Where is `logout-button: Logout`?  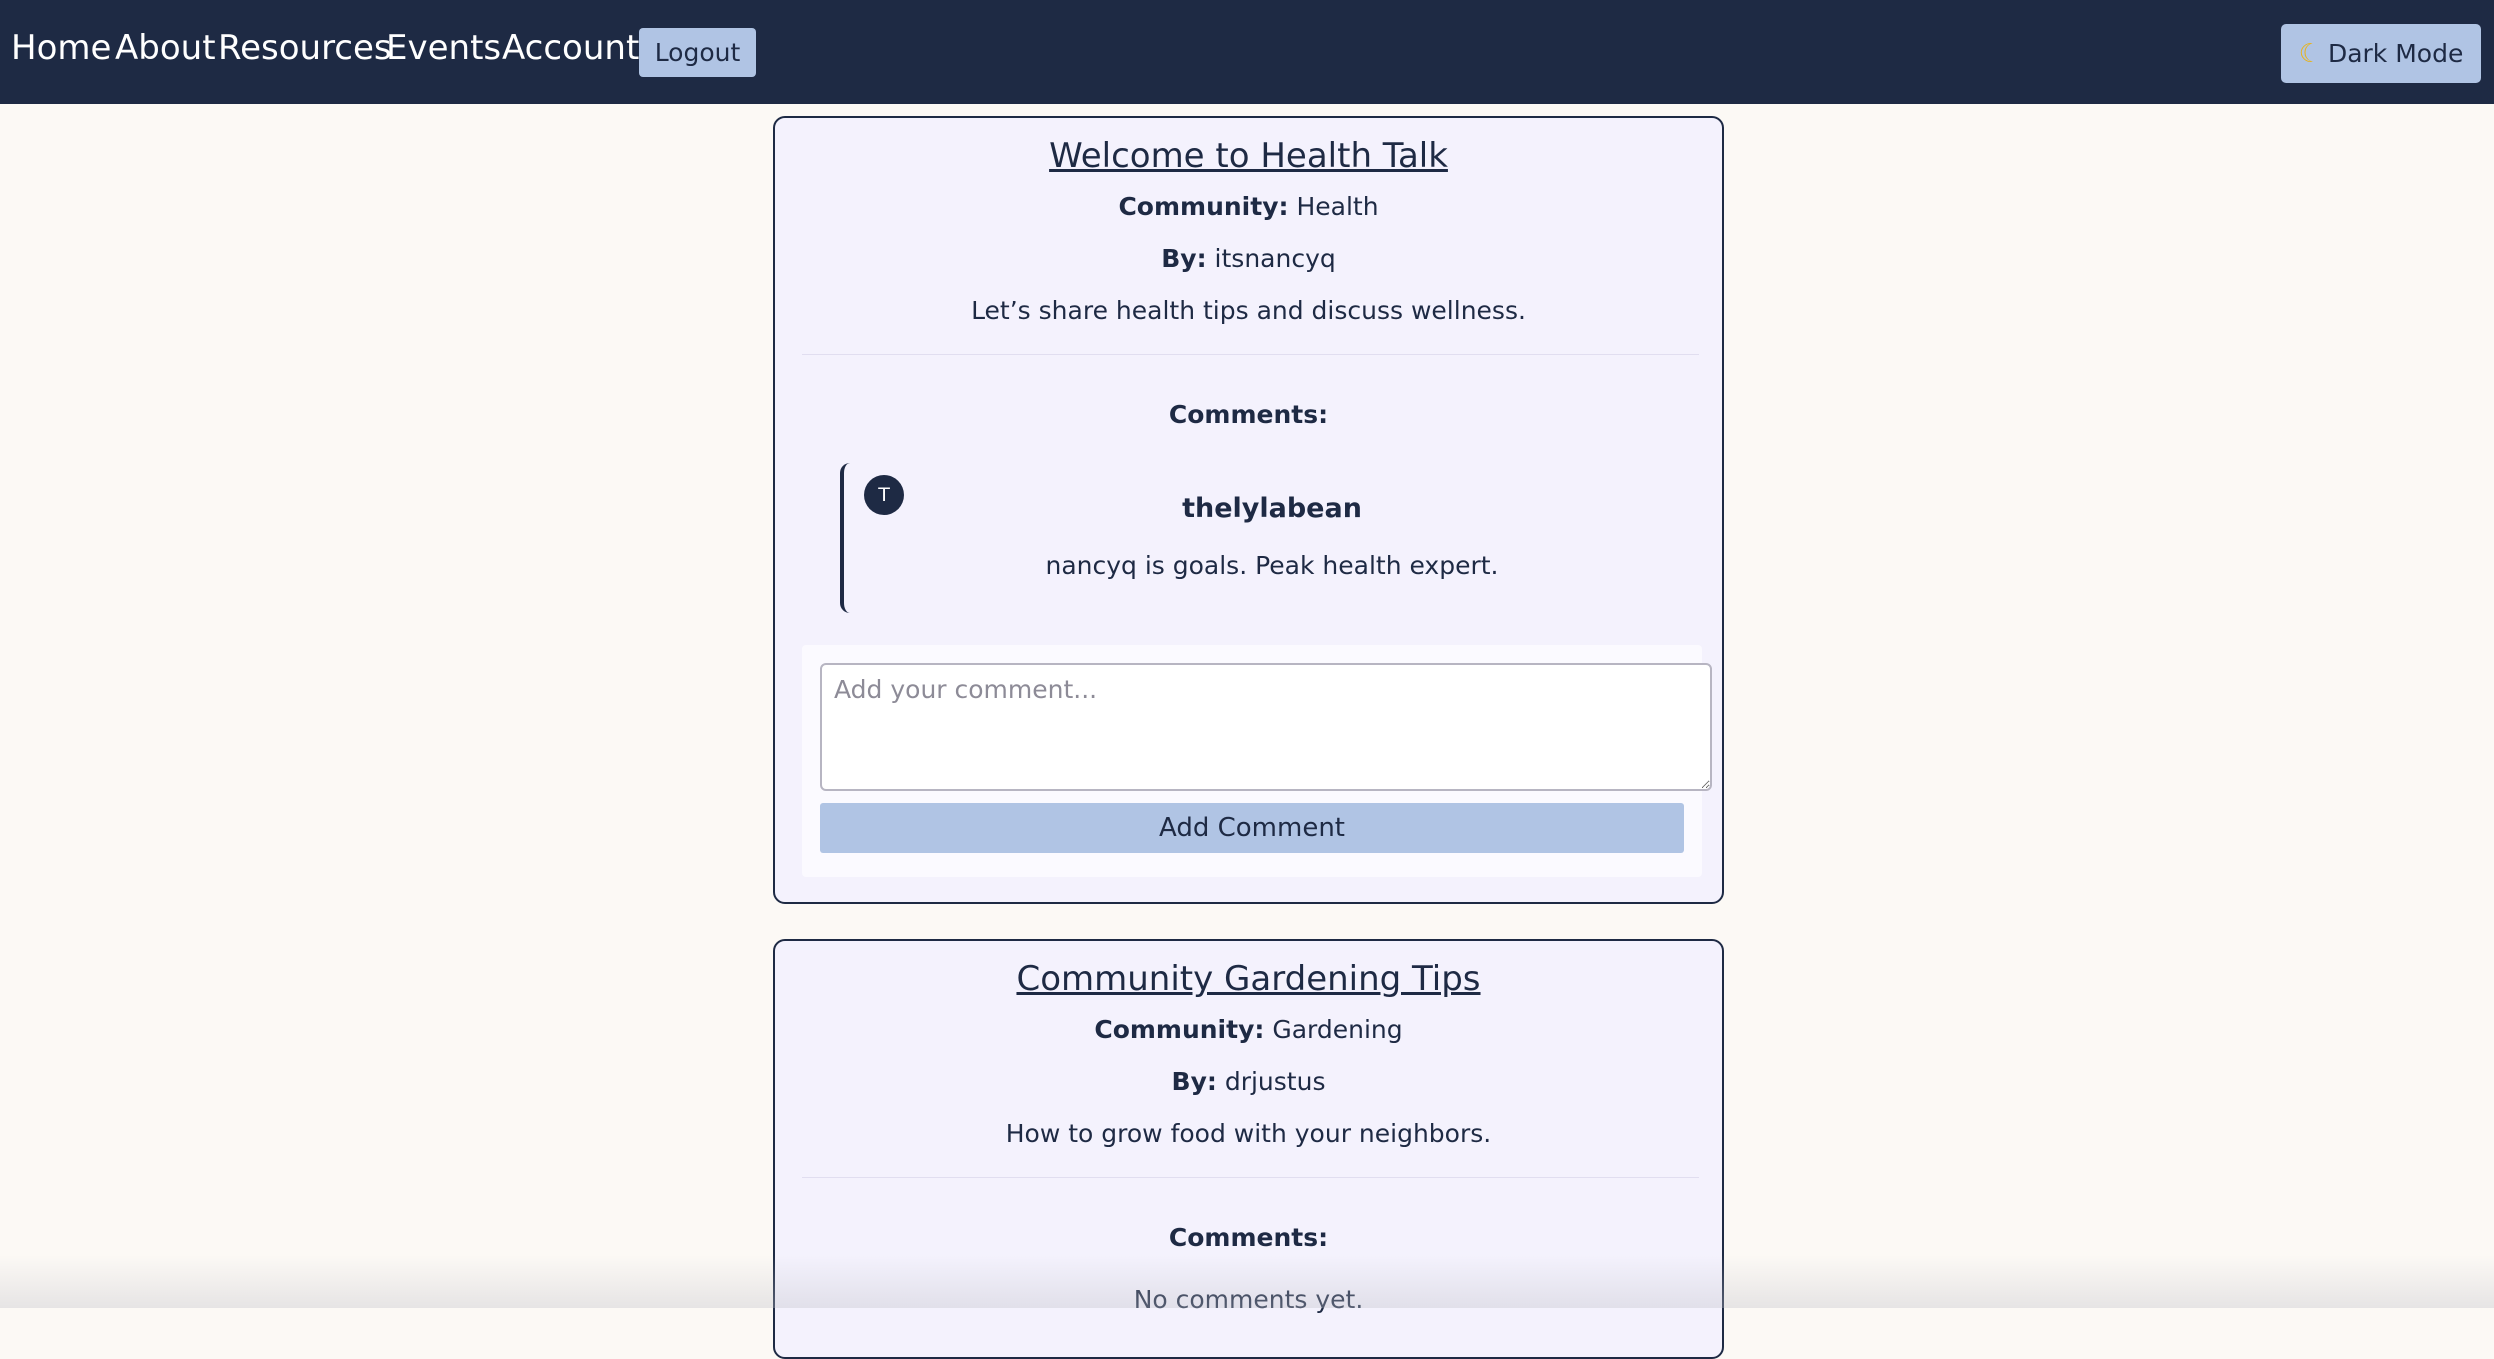
logout-button: Logout is located at coordinates (697, 52).